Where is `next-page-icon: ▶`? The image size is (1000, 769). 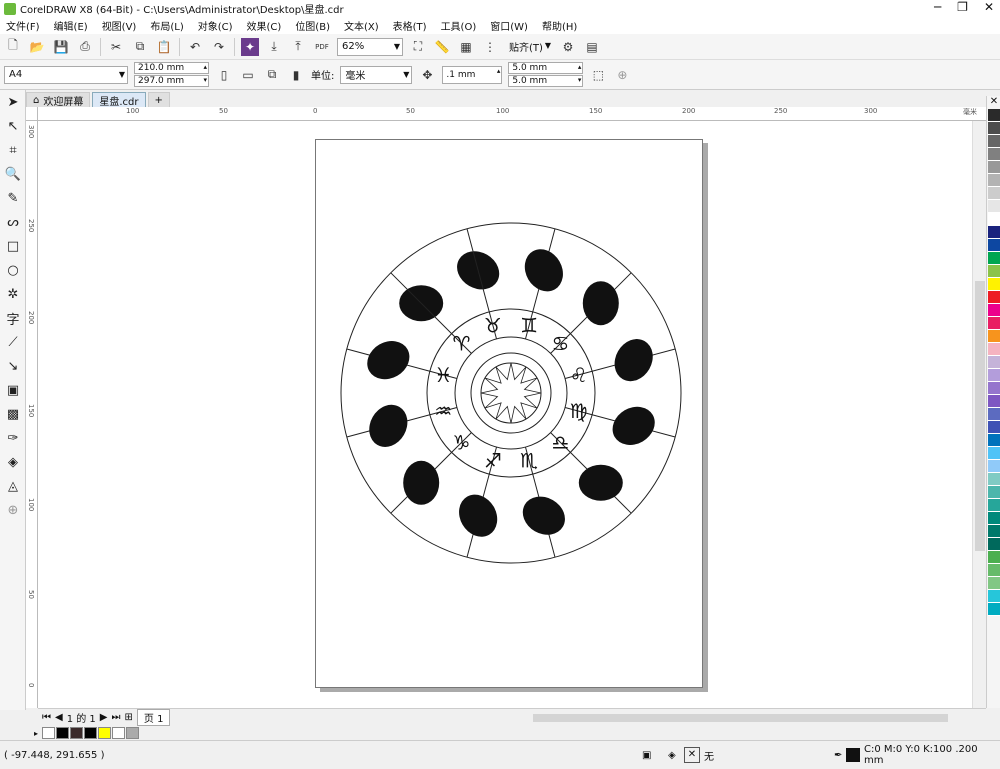 next-page-icon: ▶ is located at coordinates (104, 717).